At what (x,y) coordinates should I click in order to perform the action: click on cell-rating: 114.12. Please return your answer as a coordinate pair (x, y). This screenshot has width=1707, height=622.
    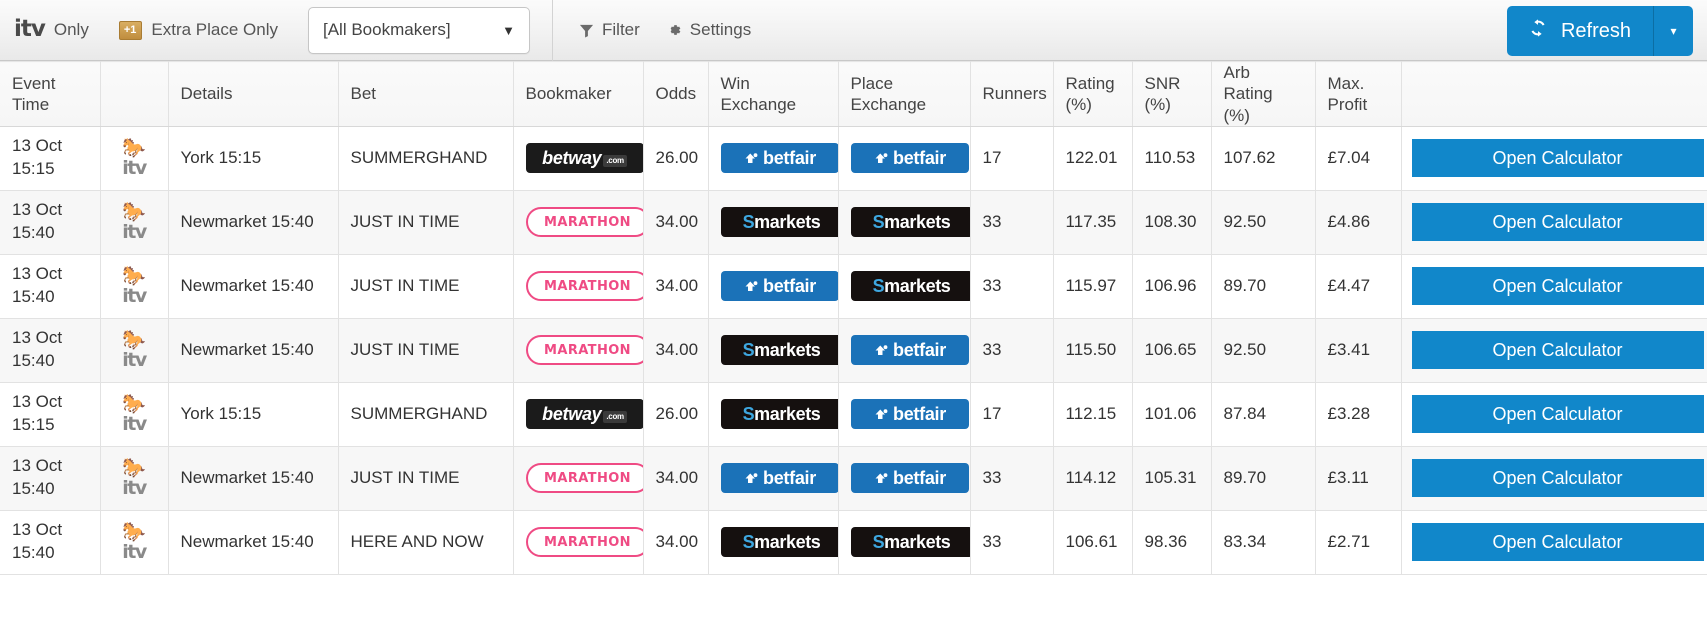
    Looking at the image, I should click on (1093, 478).